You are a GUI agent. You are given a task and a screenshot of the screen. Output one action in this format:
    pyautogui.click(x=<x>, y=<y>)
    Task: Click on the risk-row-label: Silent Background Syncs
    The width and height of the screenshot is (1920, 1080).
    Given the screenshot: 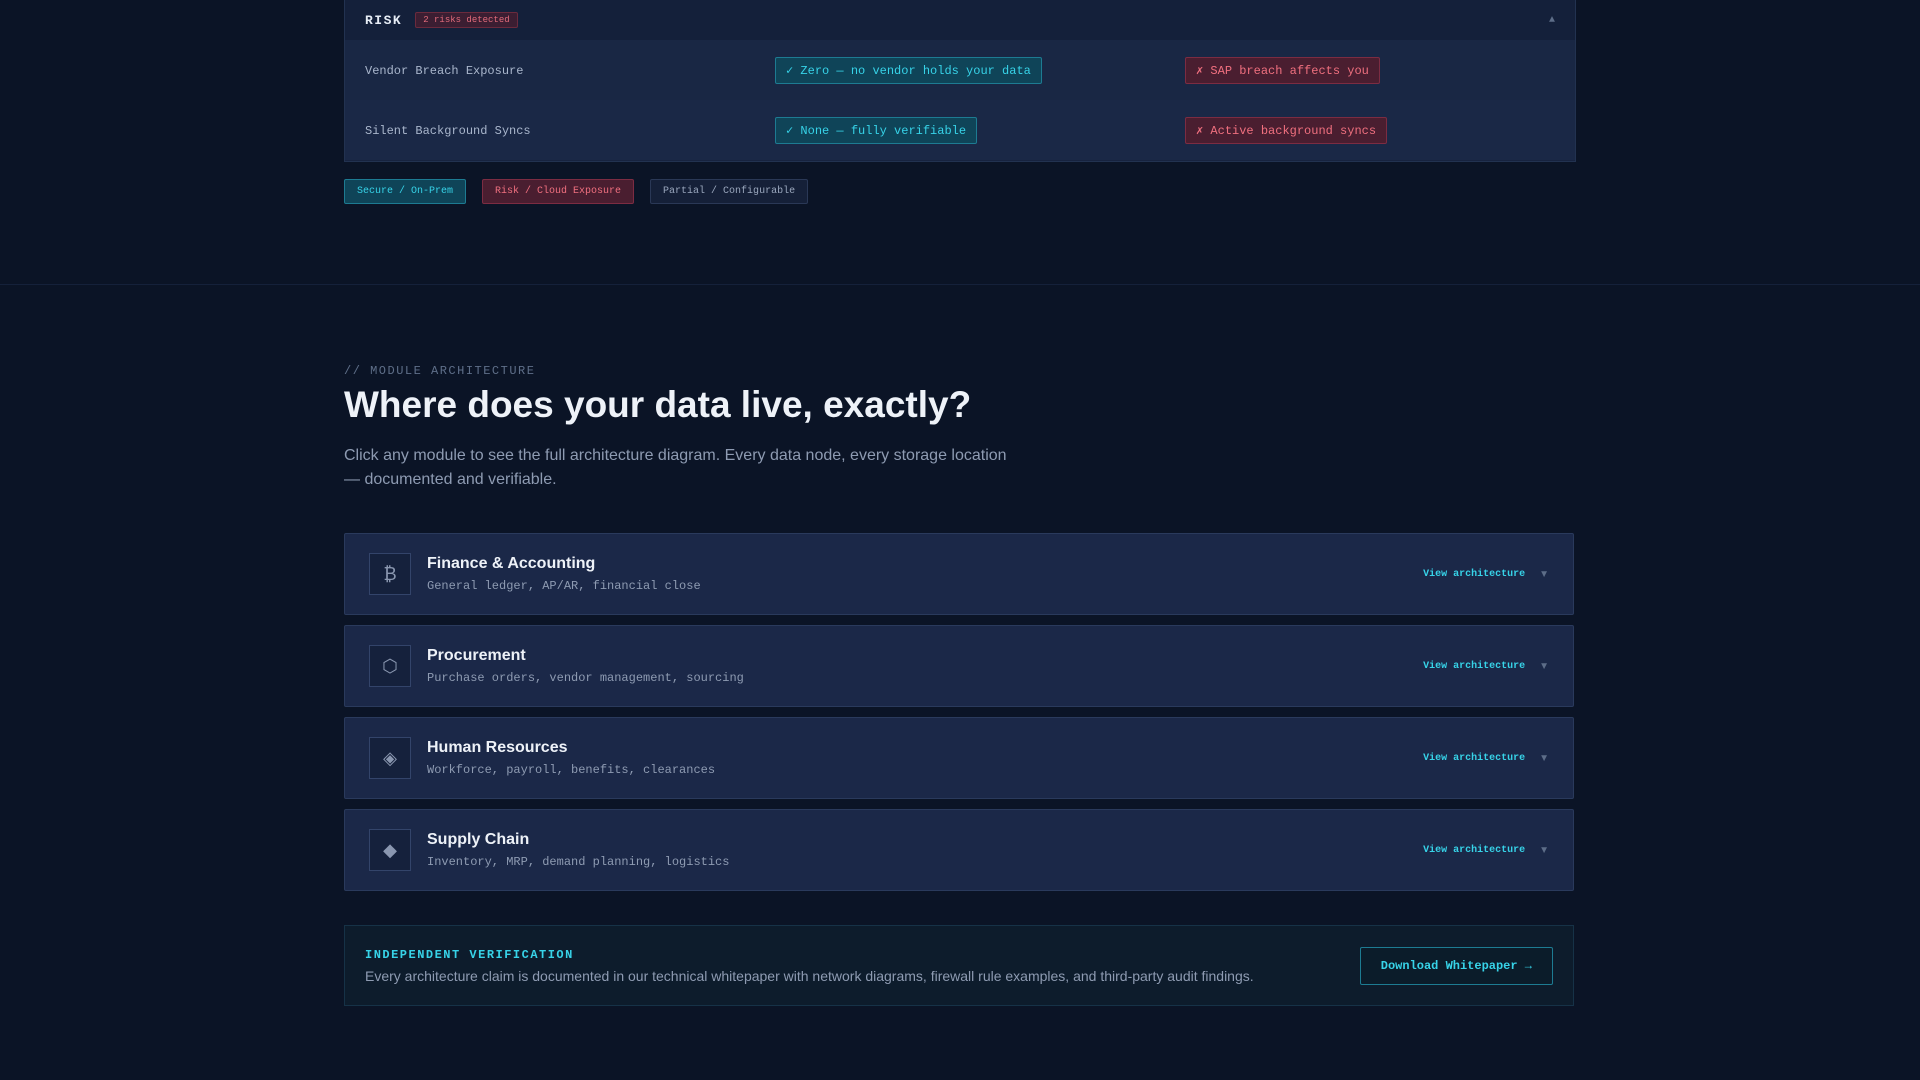 What is the action you would take?
    pyautogui.click(x=448, y=131)
    